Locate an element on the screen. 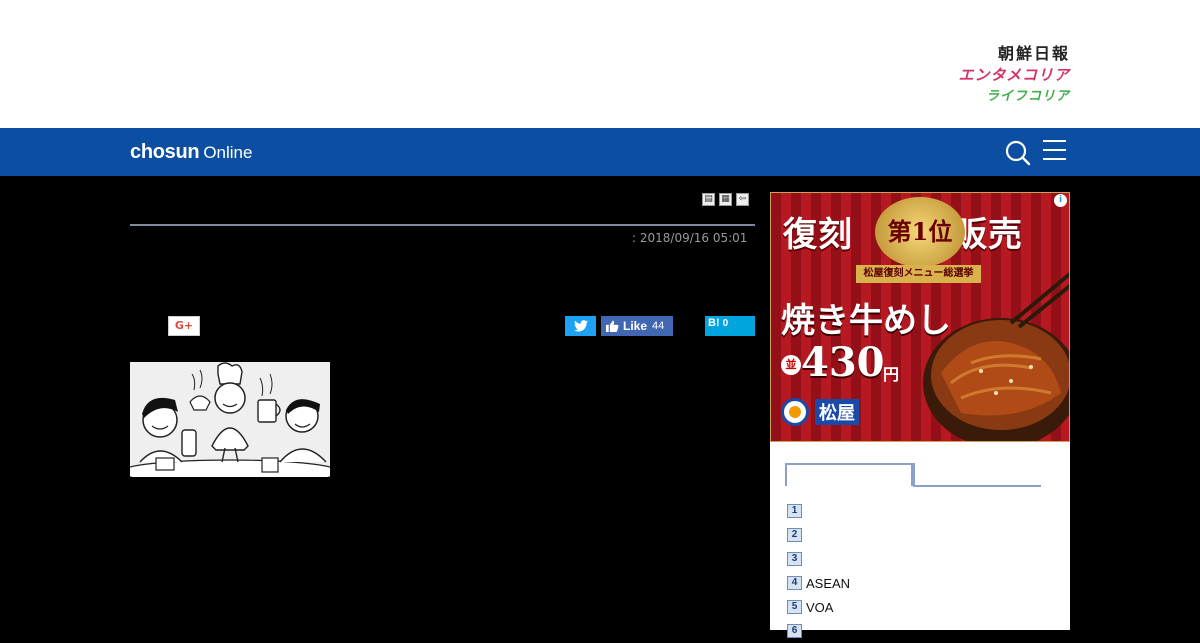 The height and width of the screenshot is (643, 1200). copy-icon: ▦ is located at coordinates (725, 199).